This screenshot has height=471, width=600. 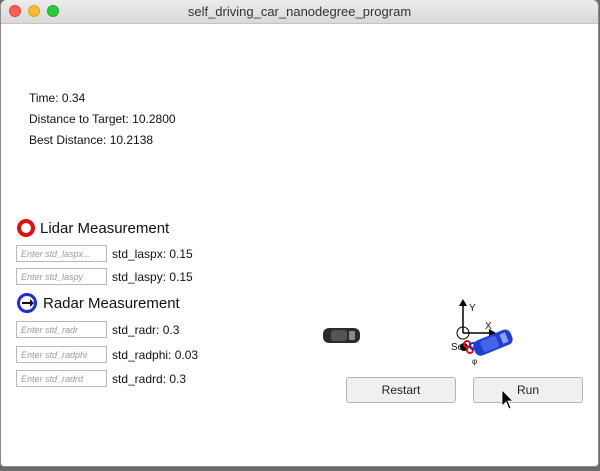 I want to click on std-radr-input, so click(x=61, y=329).